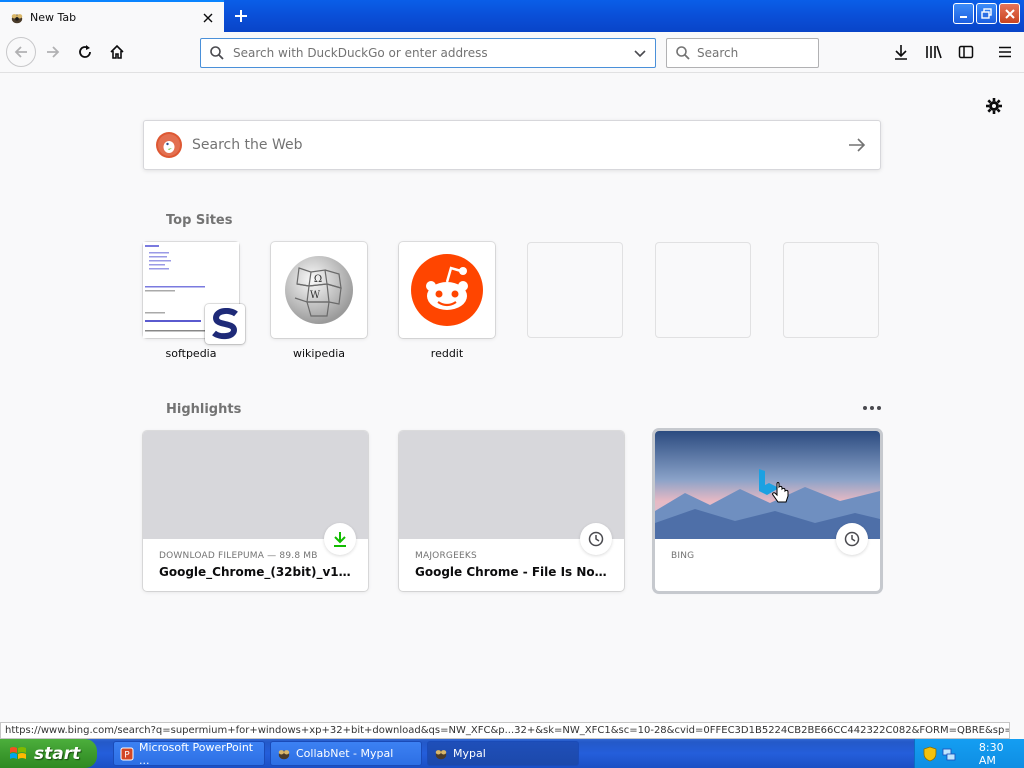 The height and width of the screenshot is (768, 1024). I want to click on top-site-wikipedia: Ω W wikipedia, so click(319, 301).